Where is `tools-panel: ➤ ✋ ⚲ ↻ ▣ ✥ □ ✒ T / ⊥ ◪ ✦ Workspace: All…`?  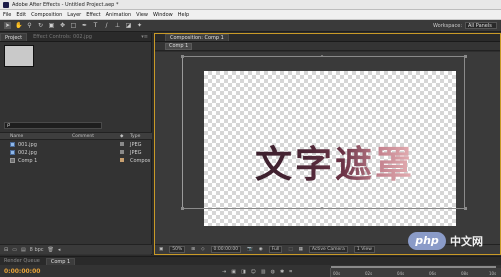
tools-panel: ➤ ✋ ⚲ ↻ ▣ ✥ □ ✒ T / ⊥ ◪ ✦ Workspace: All… is located at coordinates (250, 26).